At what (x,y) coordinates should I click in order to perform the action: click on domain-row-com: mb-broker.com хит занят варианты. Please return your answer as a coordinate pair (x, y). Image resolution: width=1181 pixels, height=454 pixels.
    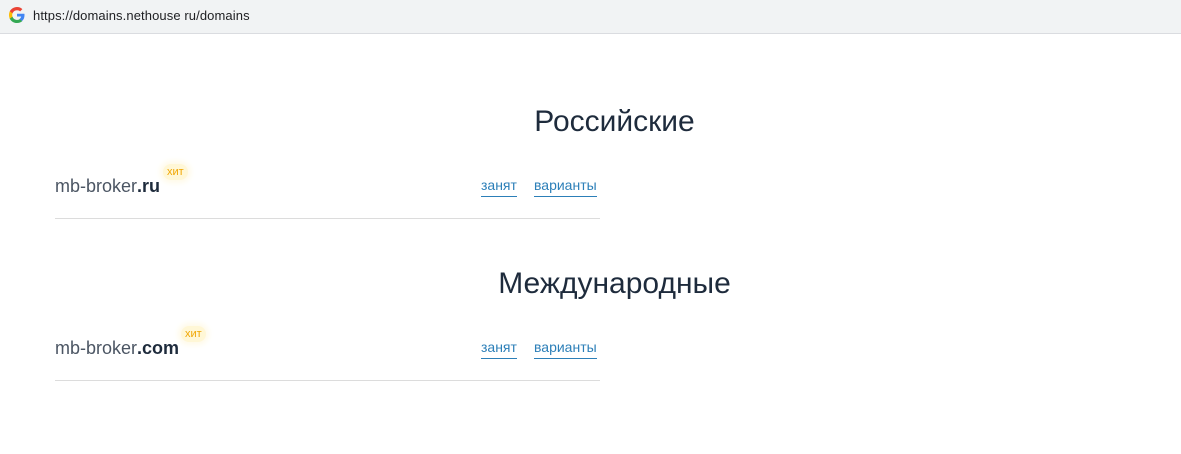
    Looking at the image, I should click on (327, 353).